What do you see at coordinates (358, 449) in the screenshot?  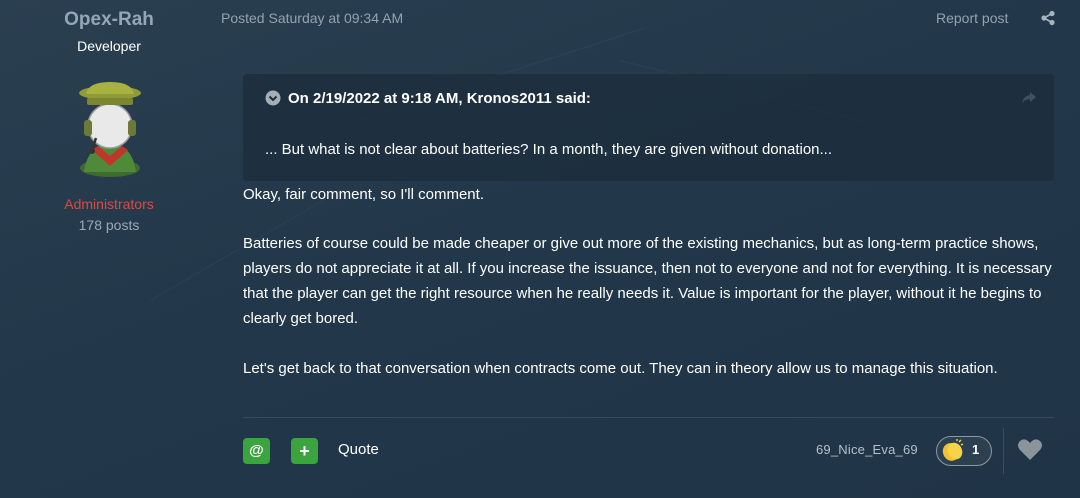 I see `quote-button: Quote` at bounding box center [358, 449].